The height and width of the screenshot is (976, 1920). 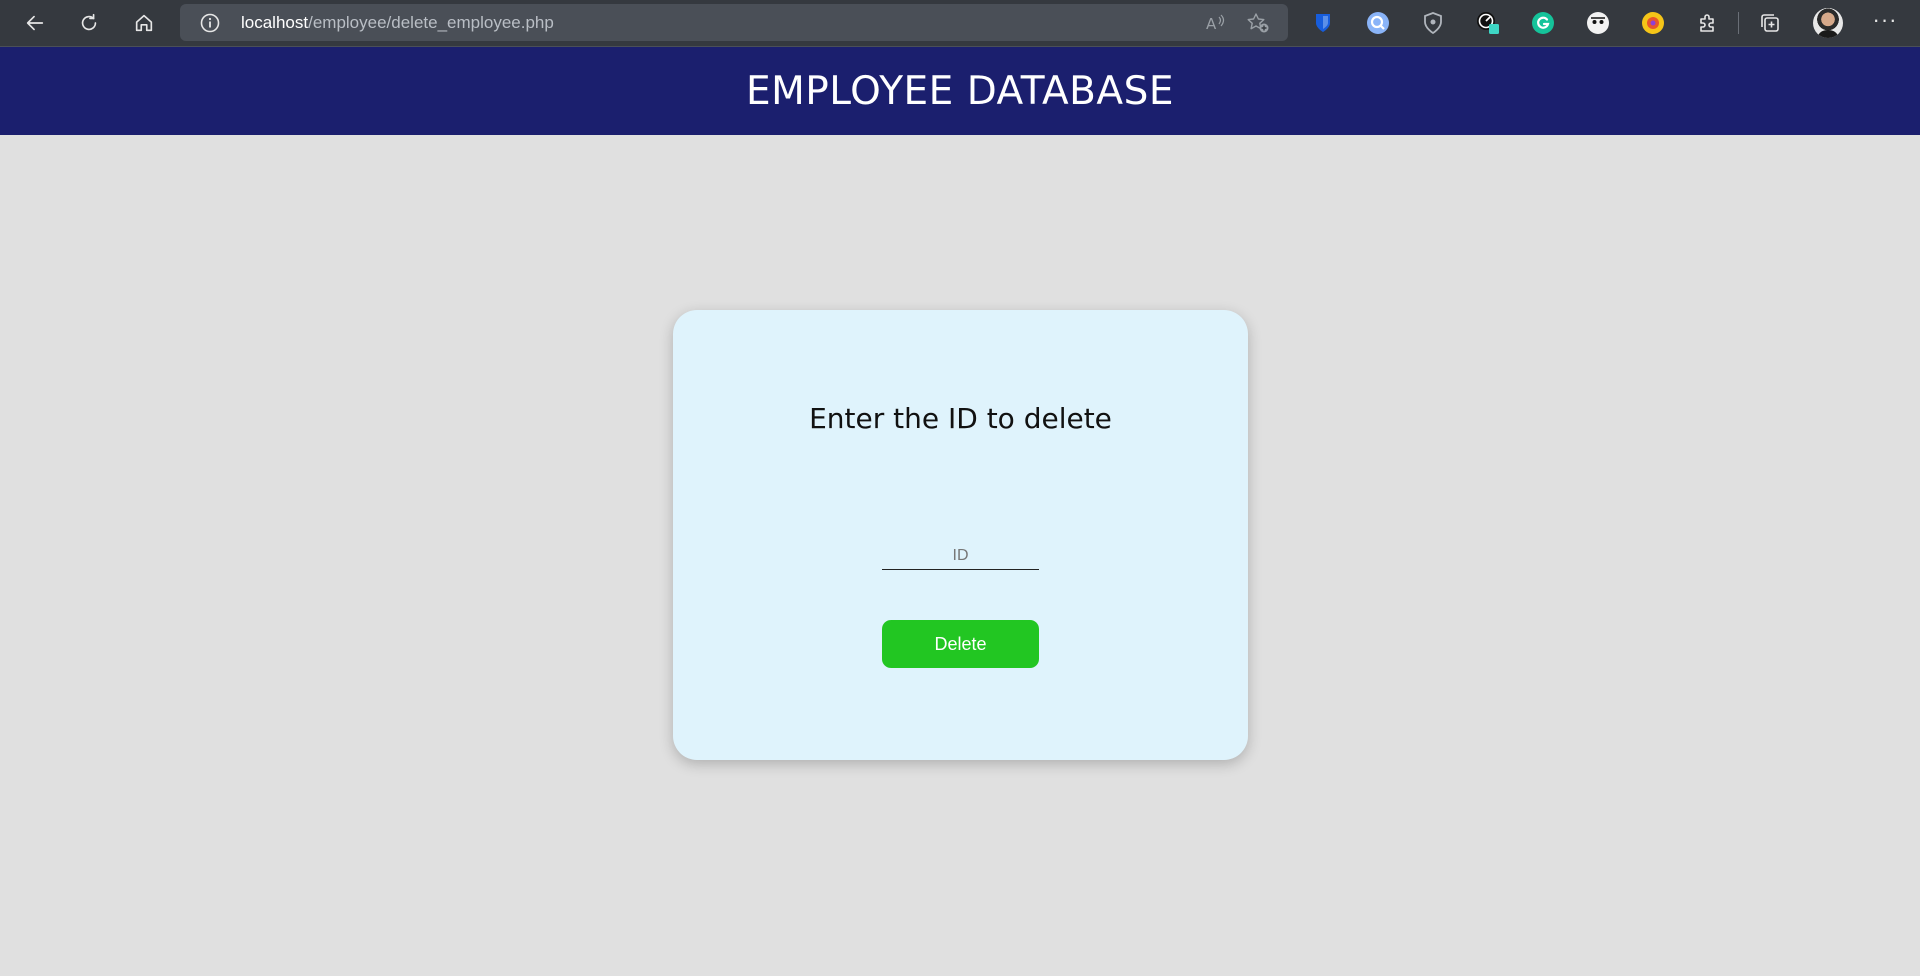 What do you see at coordinates (210, 23) in the screenshot?
I see `info-icon` at bounding box center [210, 23].